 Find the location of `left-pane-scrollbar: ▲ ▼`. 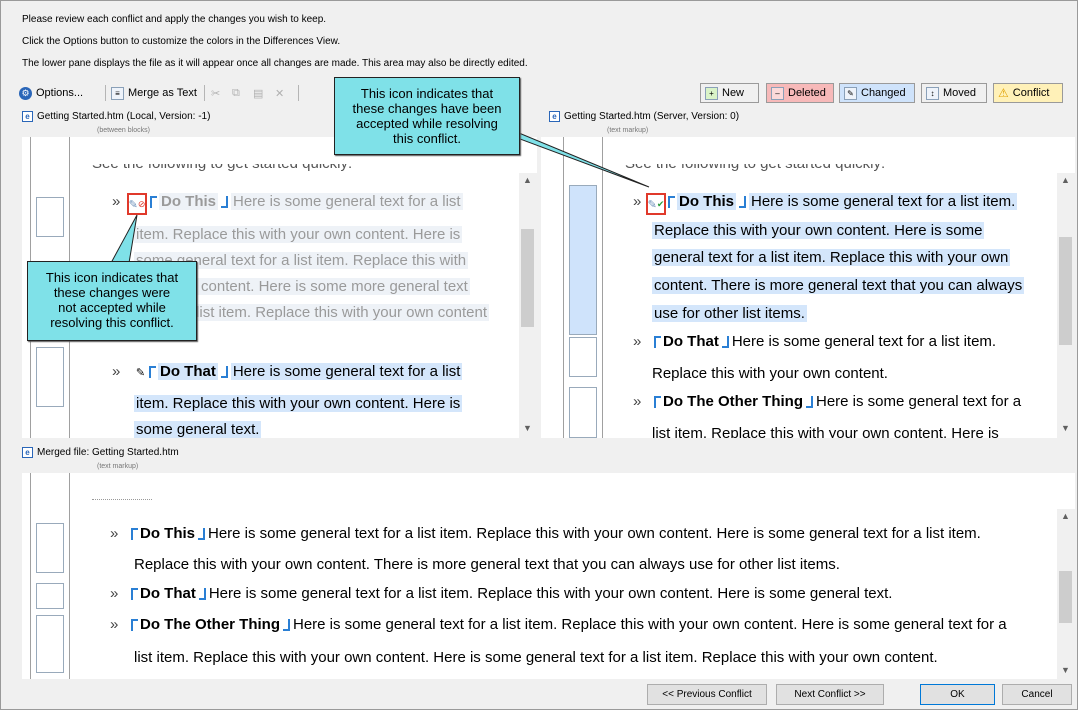

left-pane-scrollbar: ▲ ▼ is located at coordinates (528, 305).